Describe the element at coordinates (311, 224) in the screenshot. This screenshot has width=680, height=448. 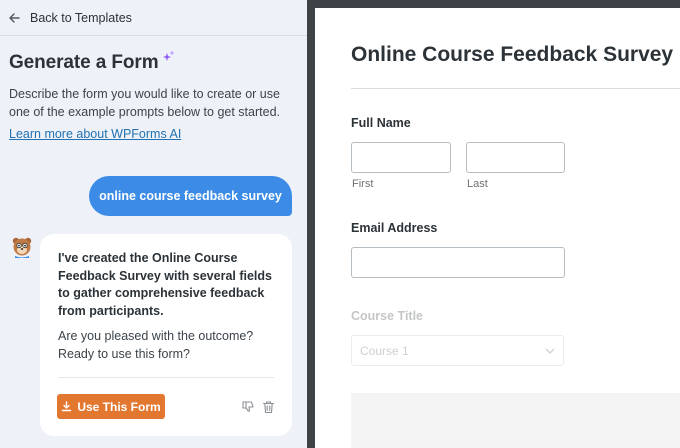
I see `panel-separator` at that location.